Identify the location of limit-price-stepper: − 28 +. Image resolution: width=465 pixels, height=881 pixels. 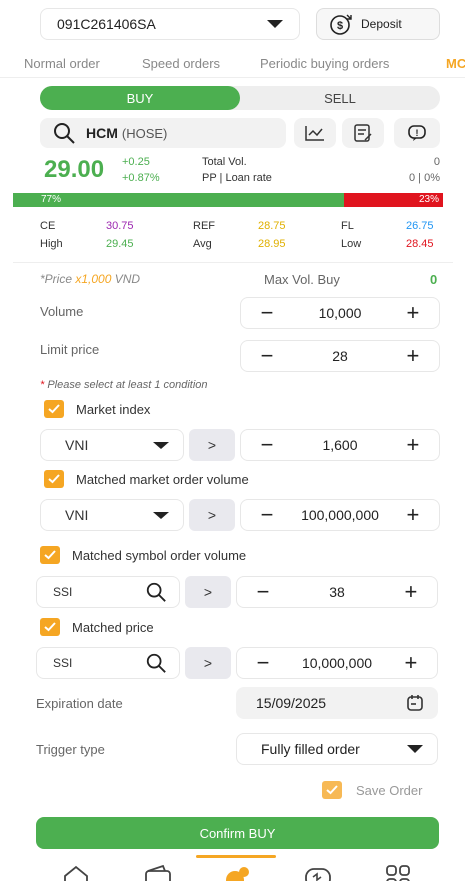
(340, 356).